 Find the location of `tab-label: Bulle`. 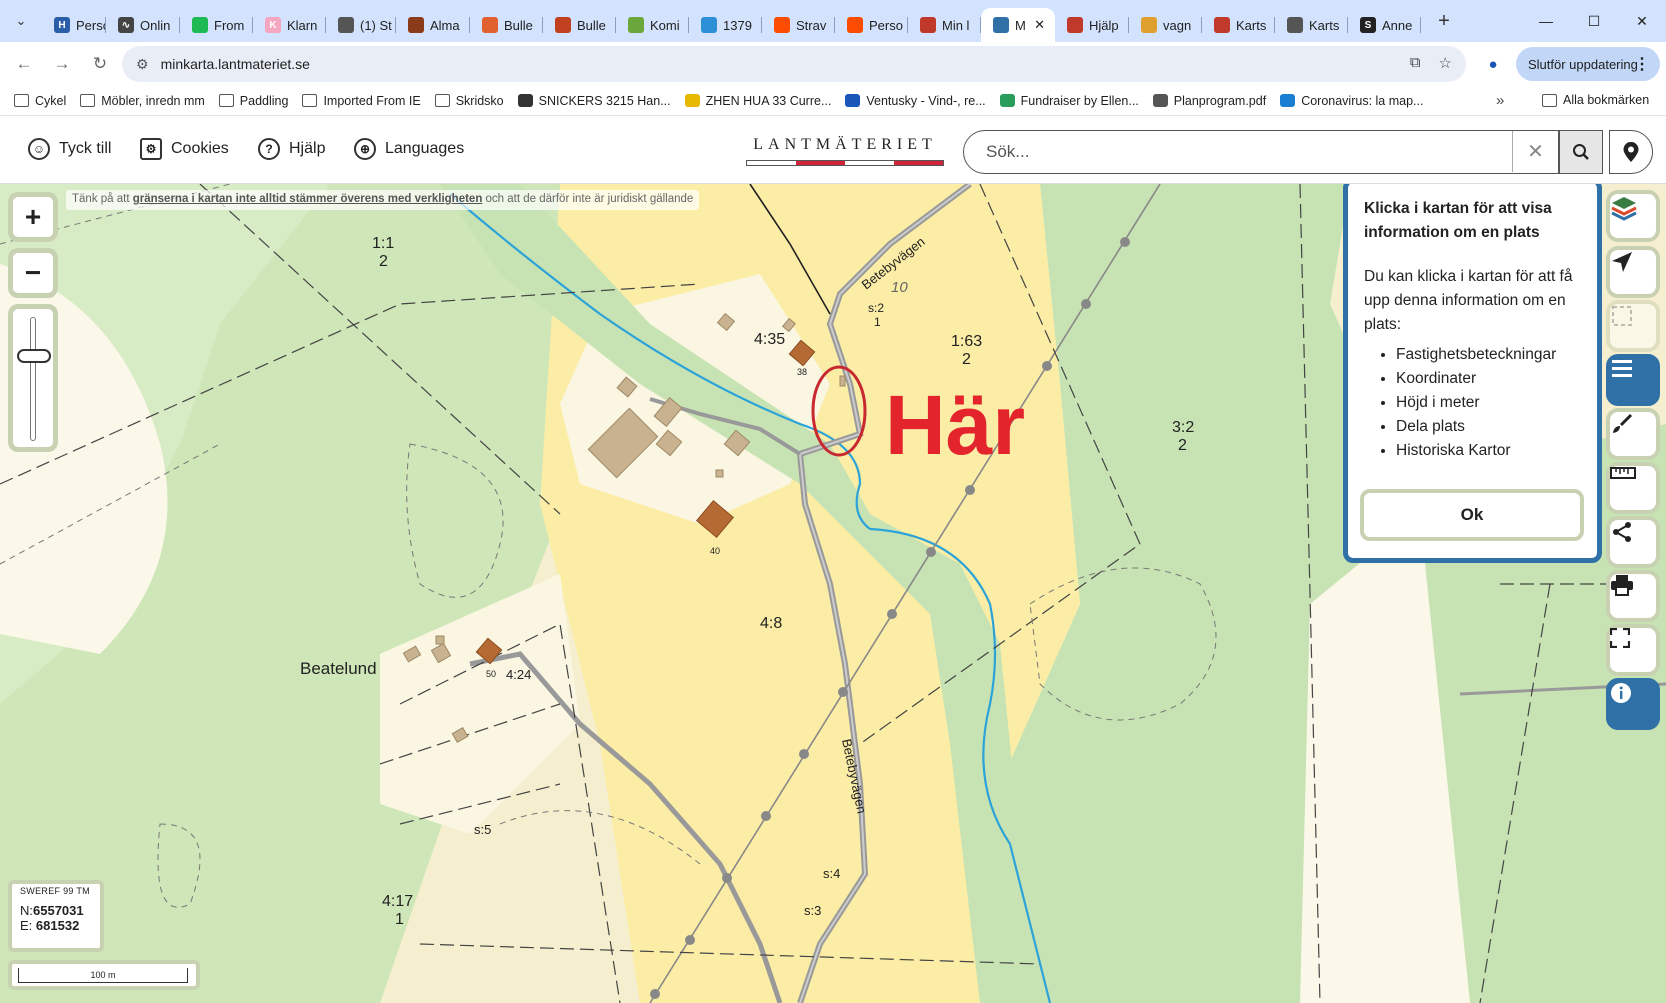

tab-label: Bulle is located at coordinates (591, 25).